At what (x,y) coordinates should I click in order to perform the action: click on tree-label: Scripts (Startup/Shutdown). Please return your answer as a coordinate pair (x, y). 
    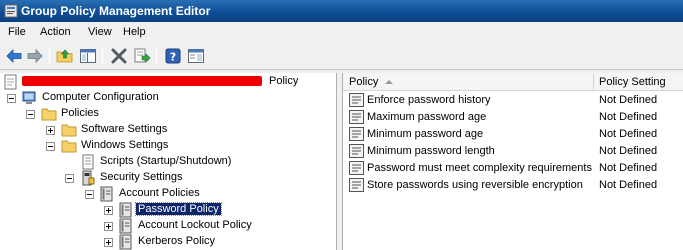
    Looking at the image, I should click on (166, 161).